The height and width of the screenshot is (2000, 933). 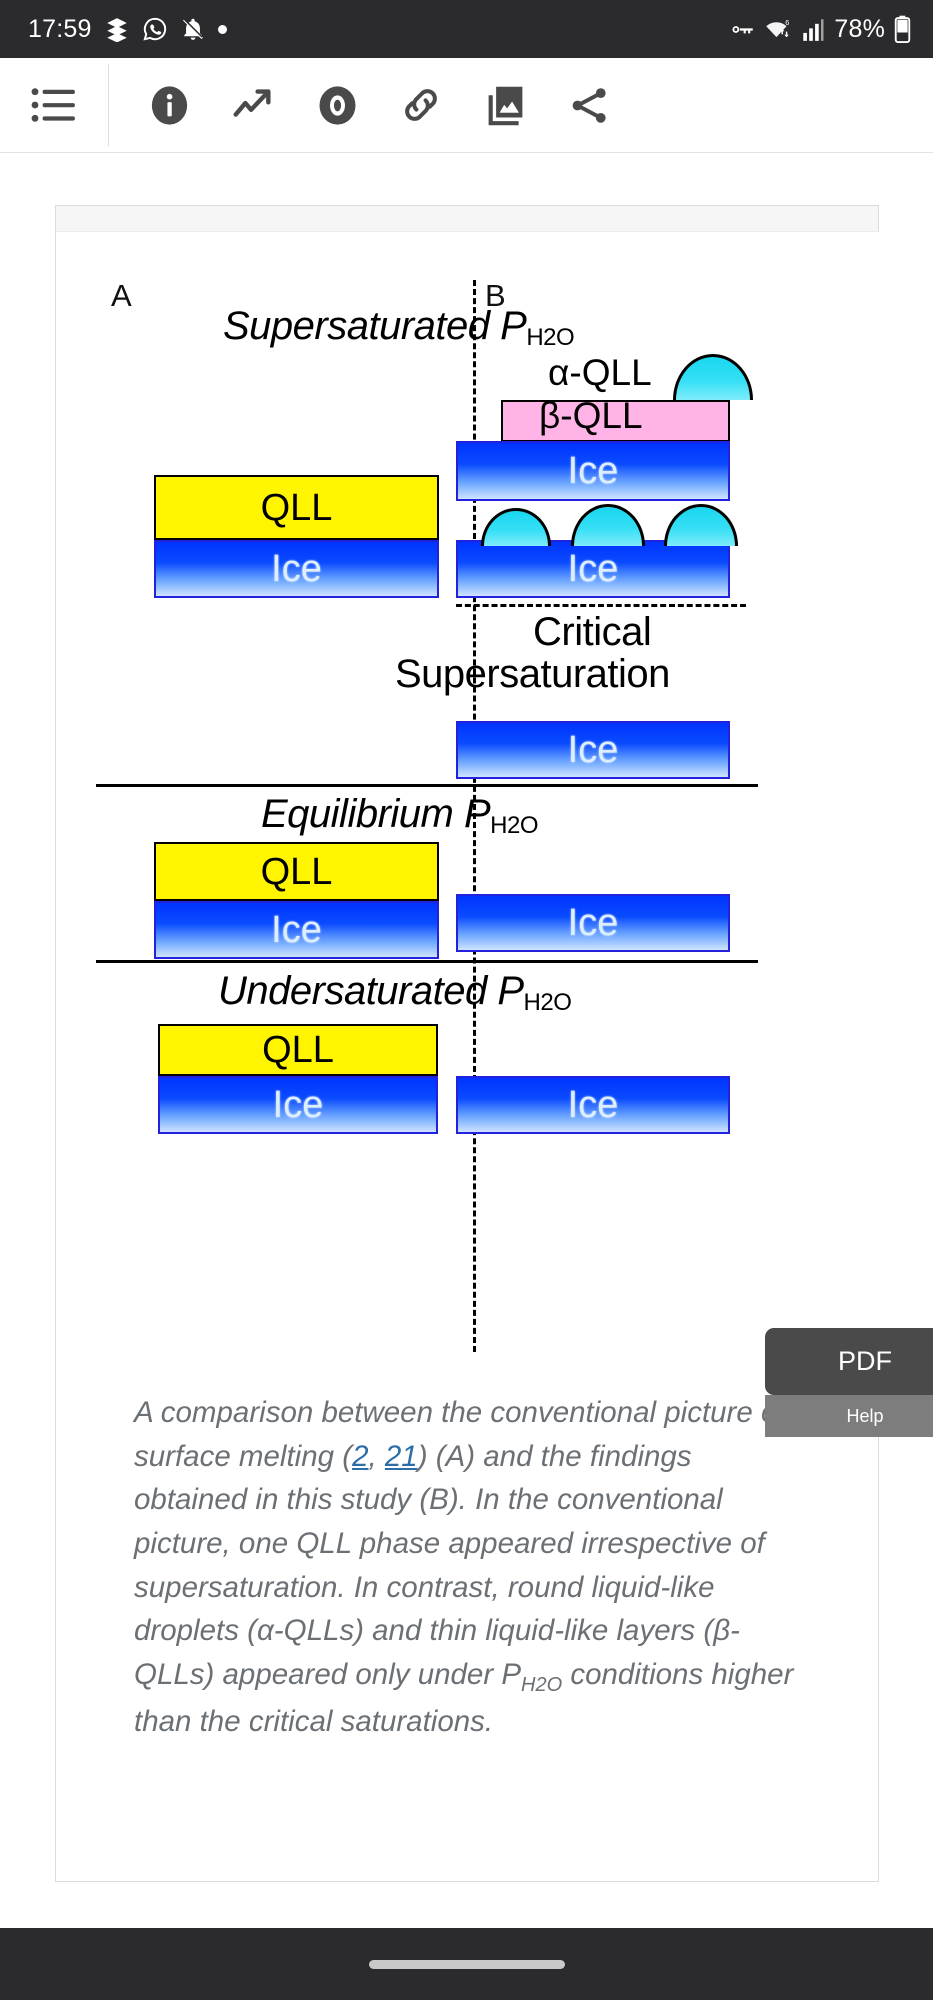 I want to click on metrics-trending-icon, so click(x=253, y=105).